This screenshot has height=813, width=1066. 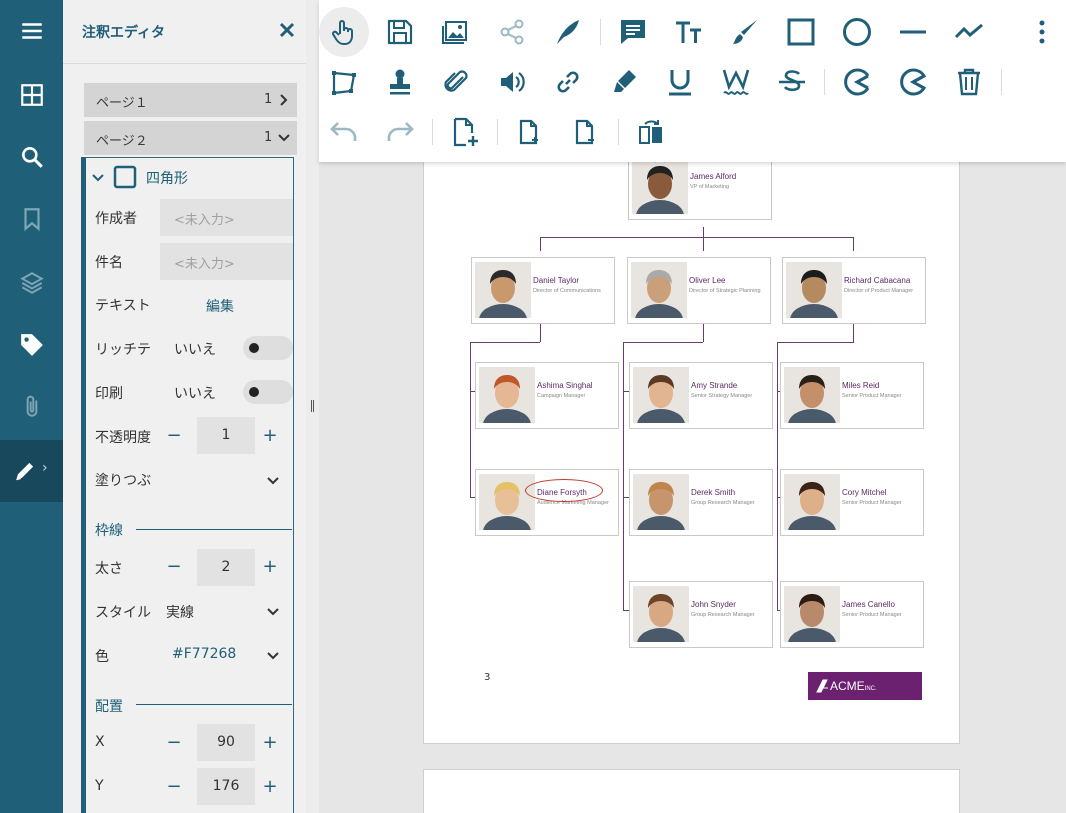 What do you see at coordinates (801, 32) in the screenshot?
I see `square-button` at bounding box center [801, 32].